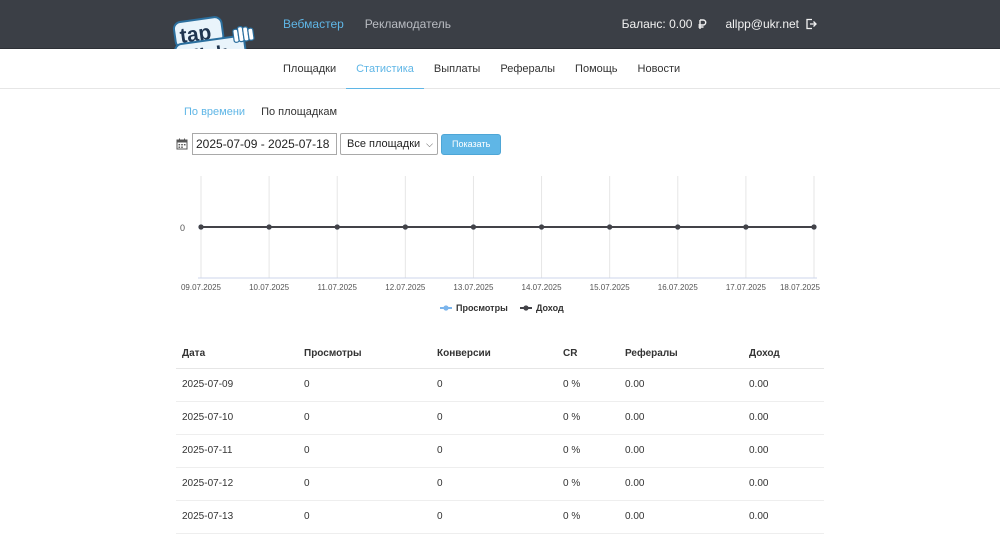  I want to click on subnav-platforms: Площадки, so click(309, 69).